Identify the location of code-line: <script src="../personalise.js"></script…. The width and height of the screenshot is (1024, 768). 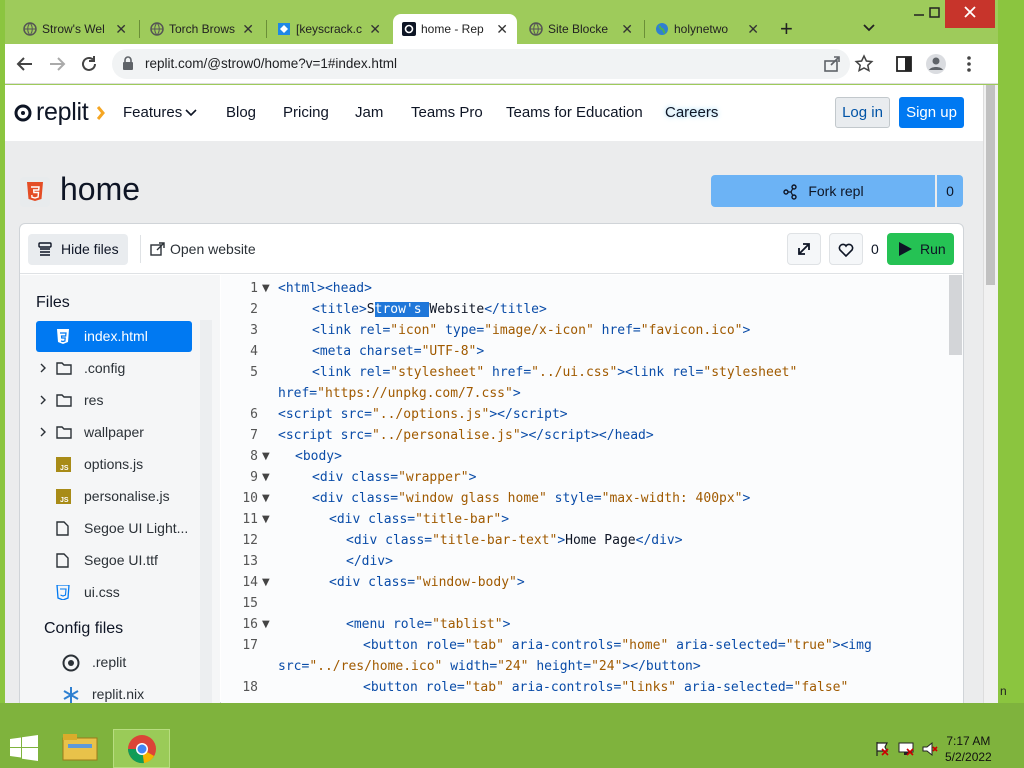
(466, 435).